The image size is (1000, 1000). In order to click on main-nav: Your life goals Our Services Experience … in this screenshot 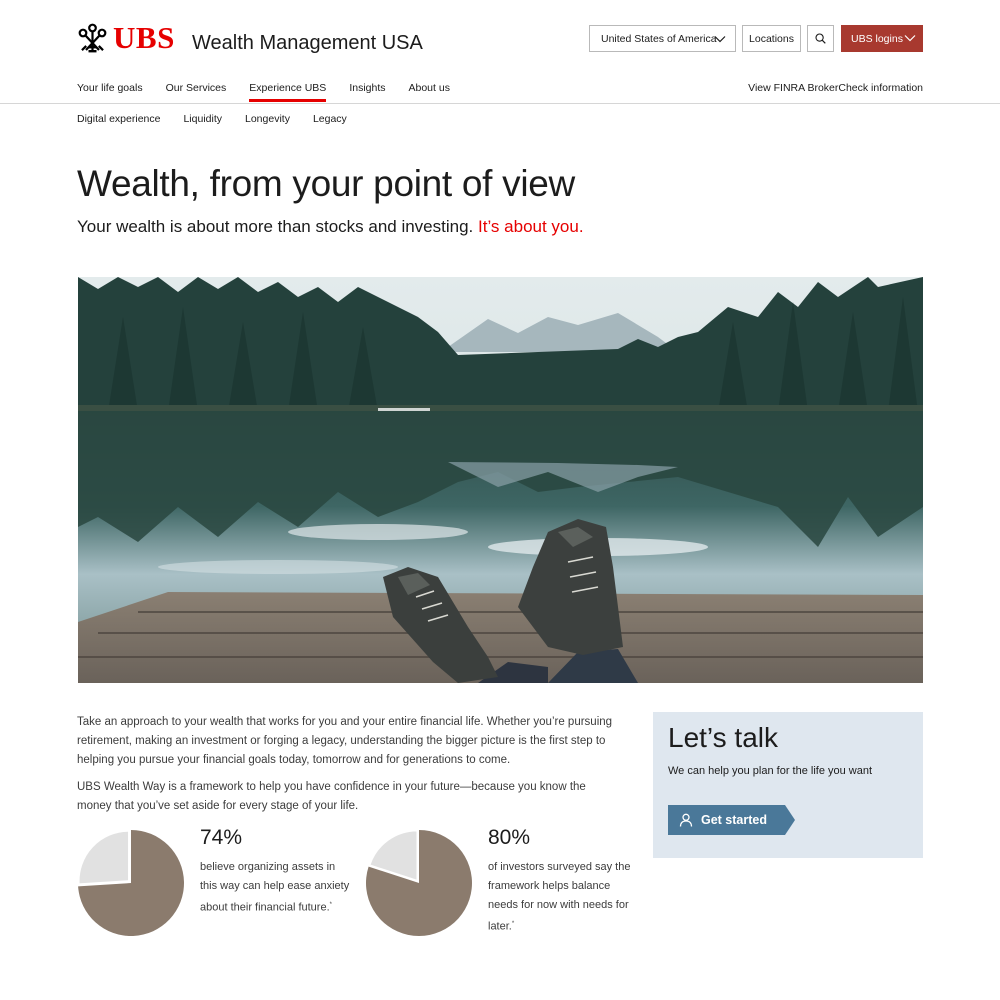, I will do `click(275, 93)`.